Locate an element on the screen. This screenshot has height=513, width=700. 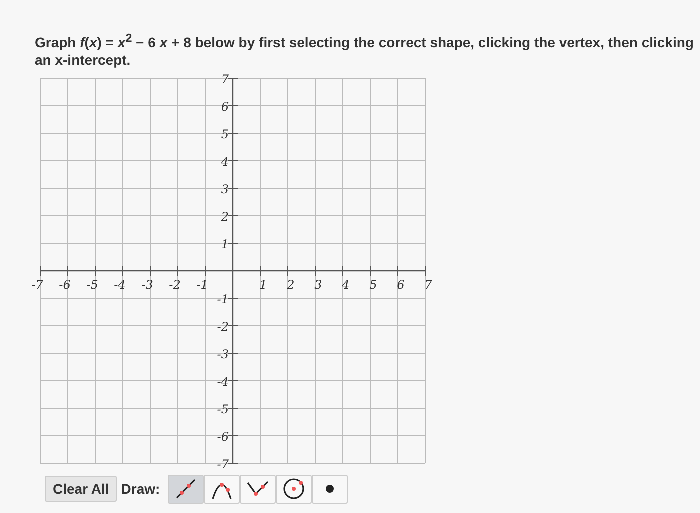
circle-tool-icon is located at coordinates (294, 489).